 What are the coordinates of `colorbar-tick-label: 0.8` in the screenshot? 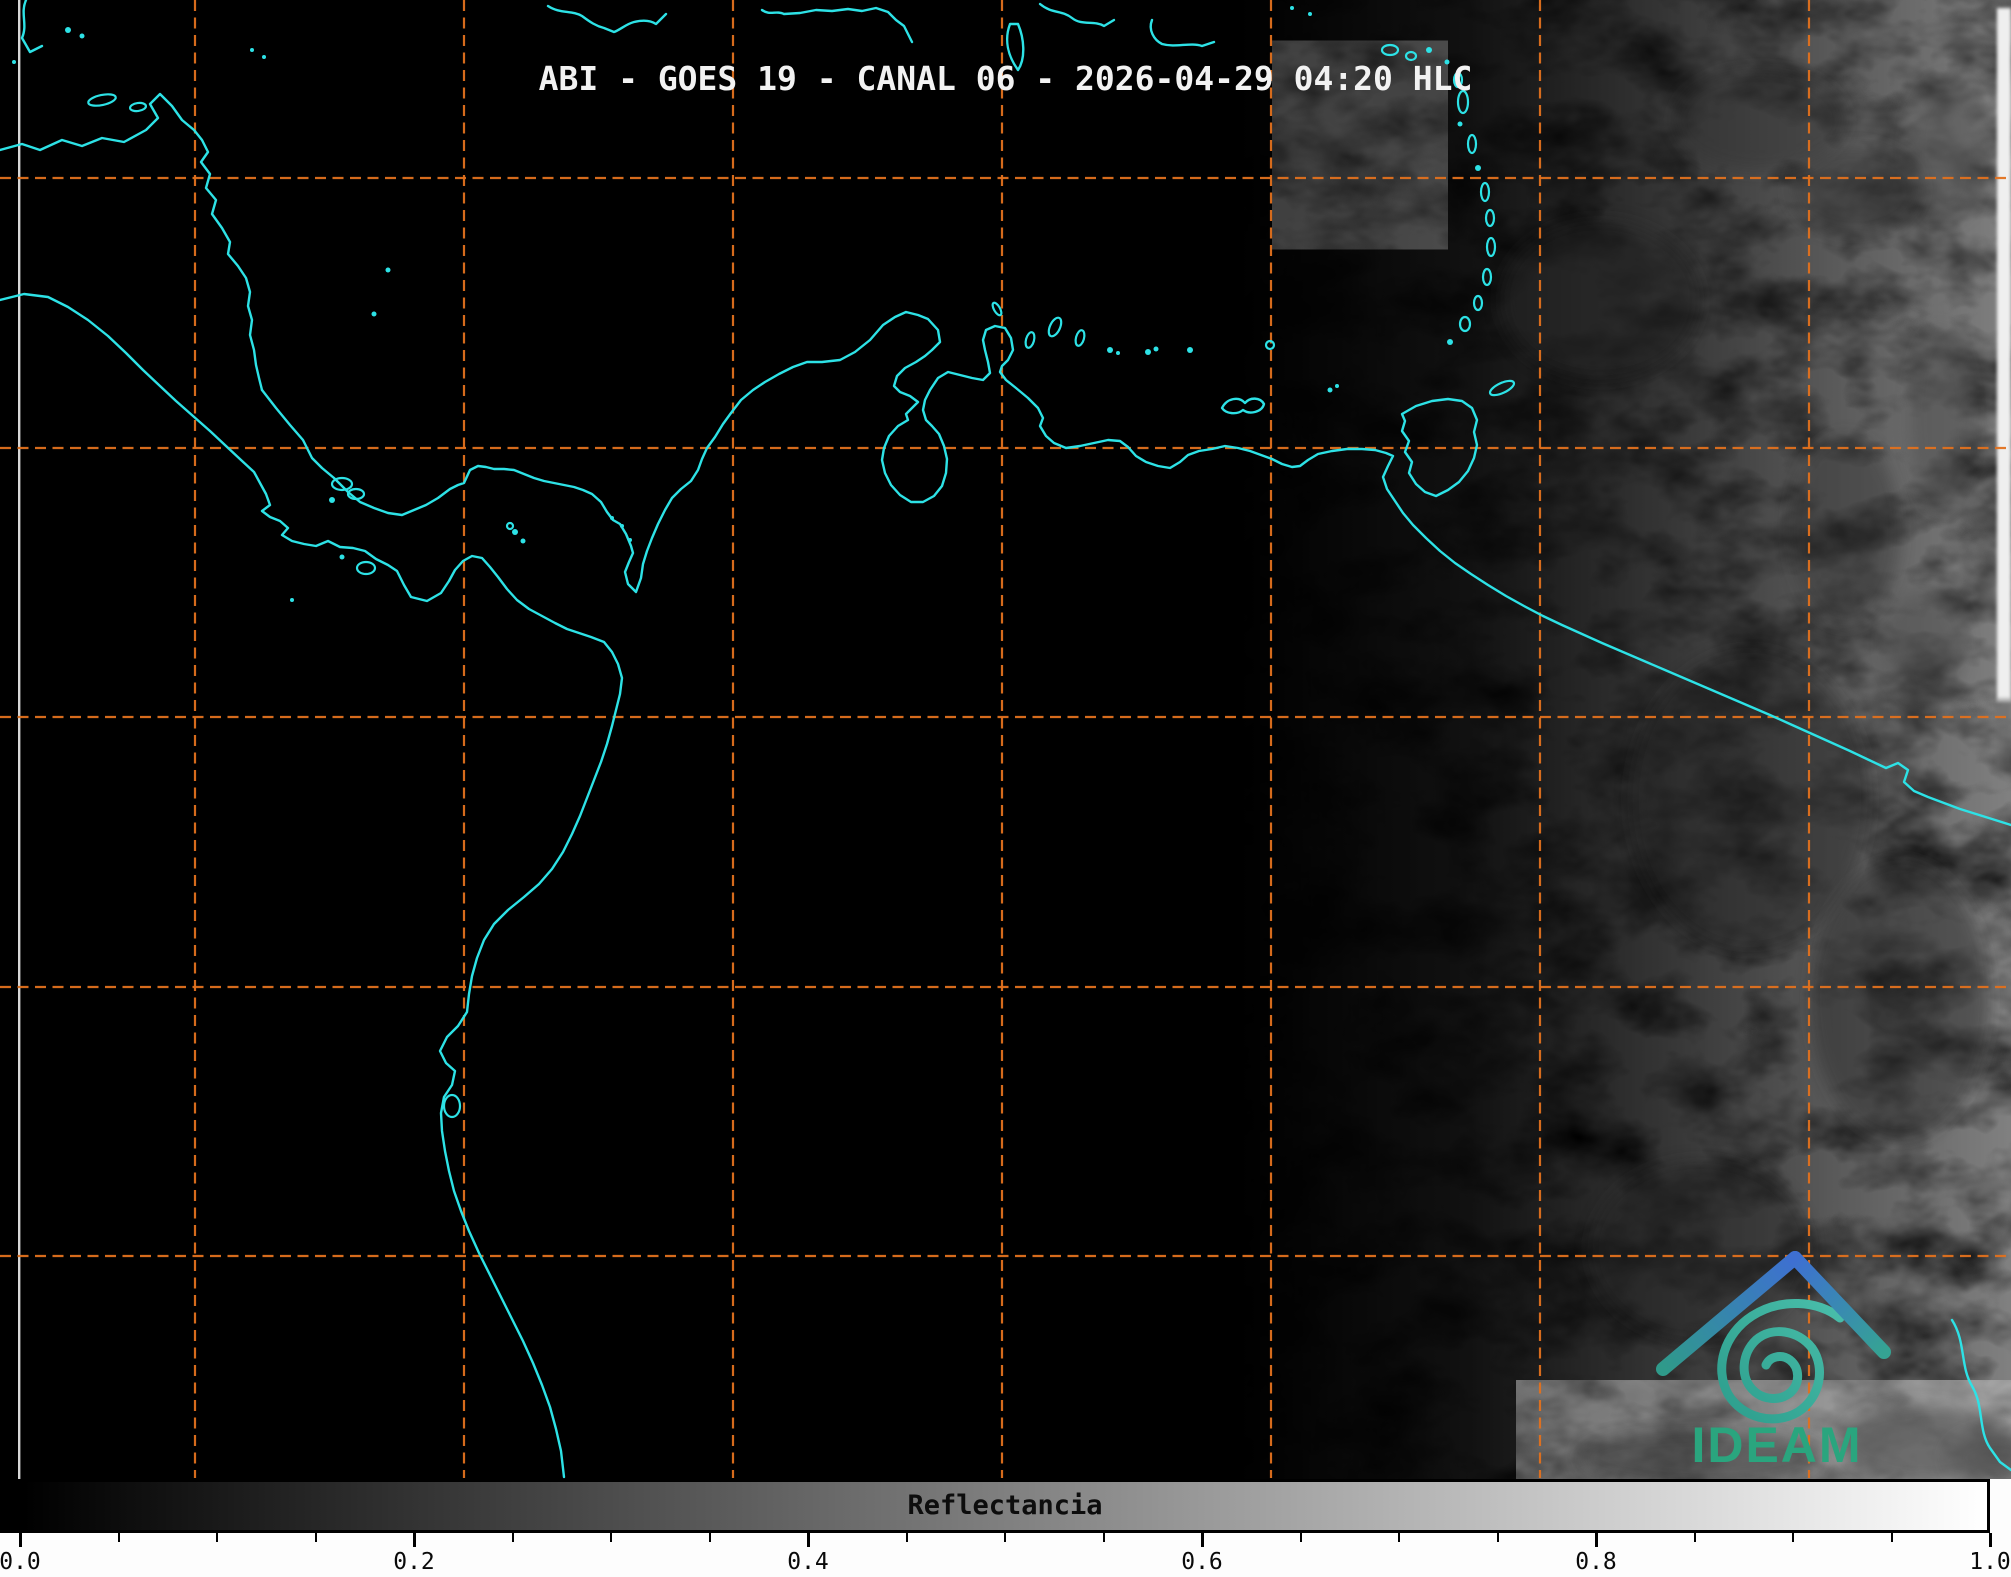 It's located at (1596, 1562).